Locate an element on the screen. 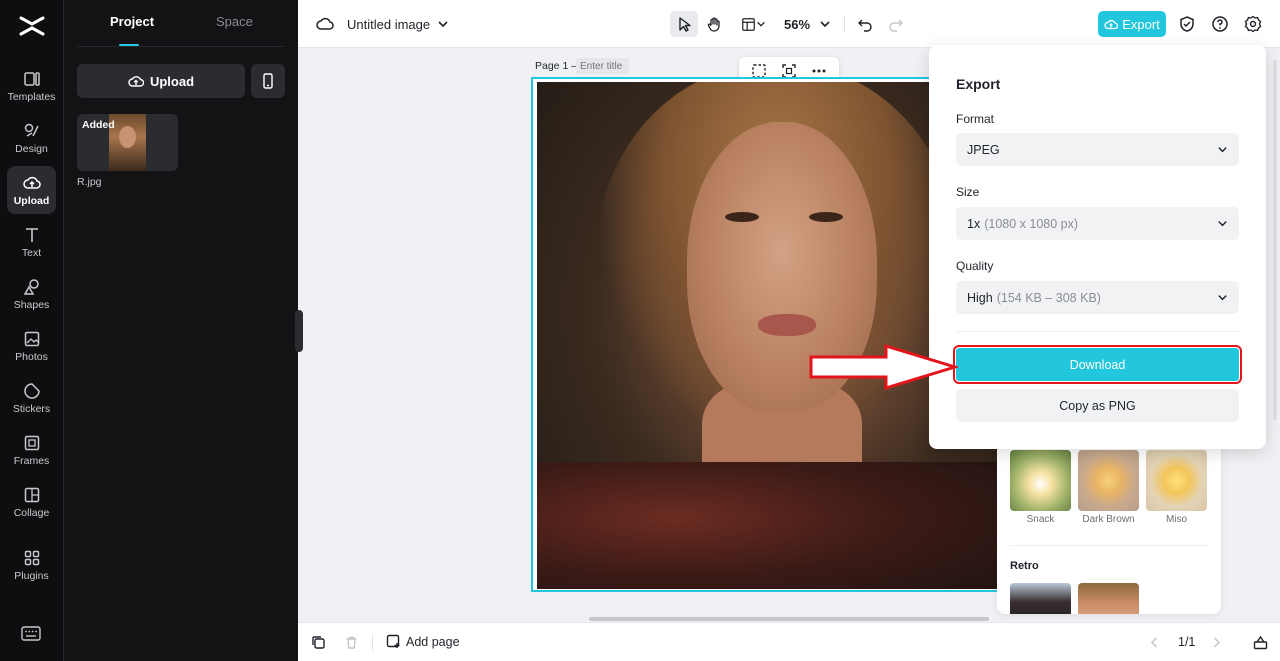  collage-icon is located at coordinates (31, 494).